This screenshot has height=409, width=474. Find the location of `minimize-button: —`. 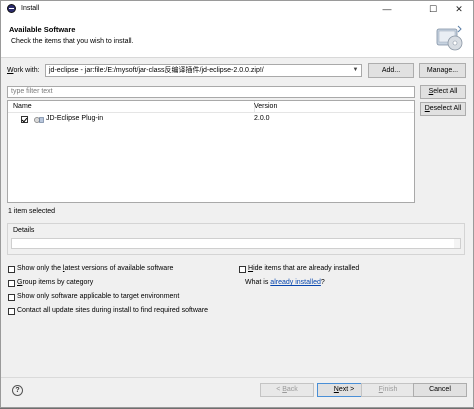

minimize-button: — is located at coordinates (387, 9).